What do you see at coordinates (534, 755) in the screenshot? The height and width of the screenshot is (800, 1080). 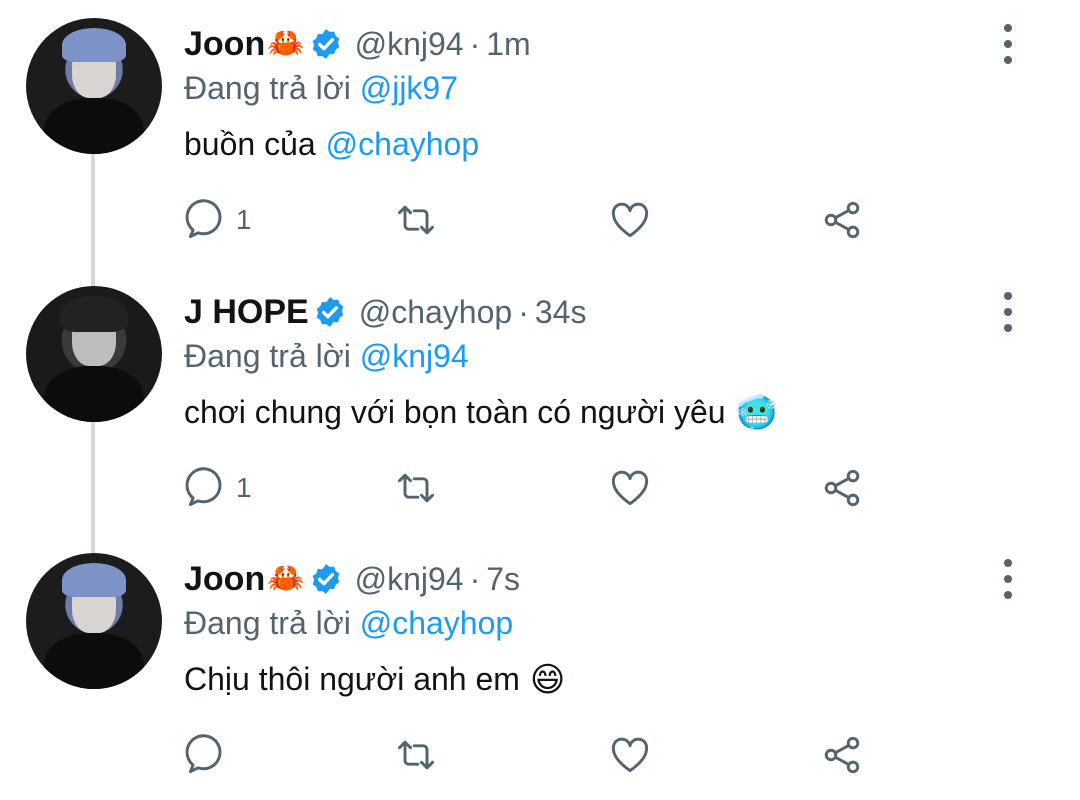 I see `tweet-actions` at bounding box center [534, 755].